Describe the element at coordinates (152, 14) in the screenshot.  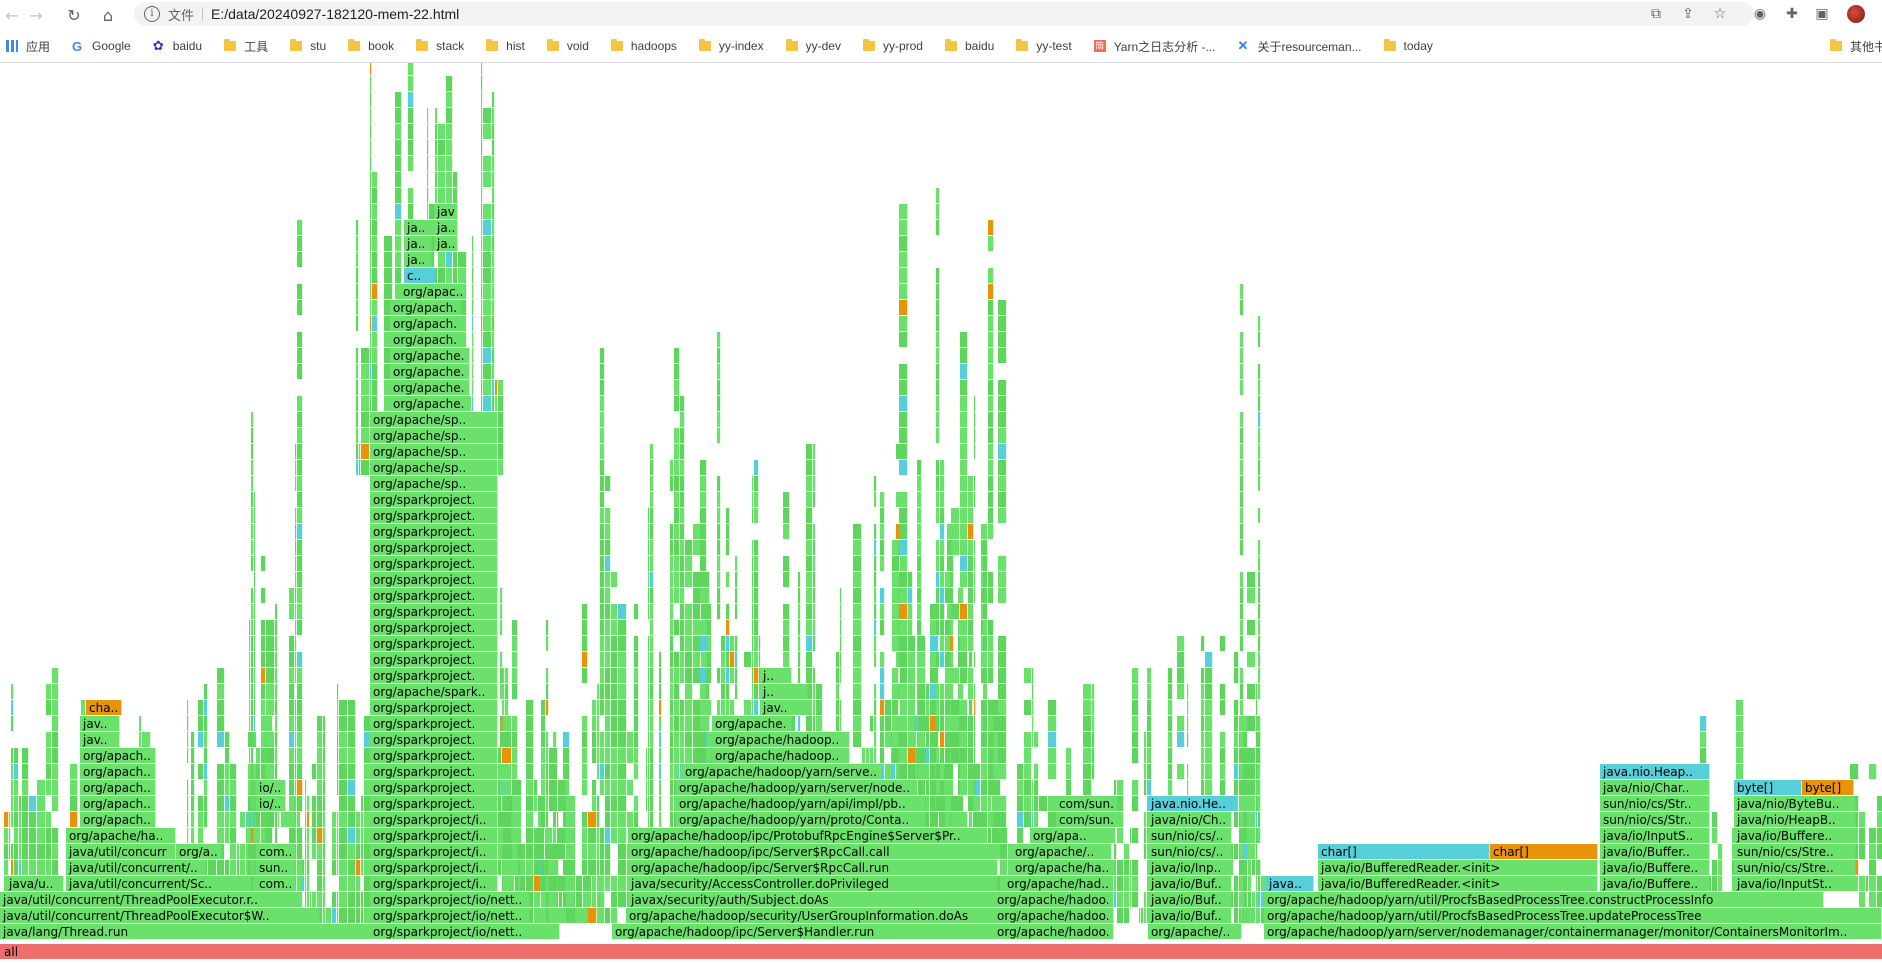
I see `info-icon: i` at that location.